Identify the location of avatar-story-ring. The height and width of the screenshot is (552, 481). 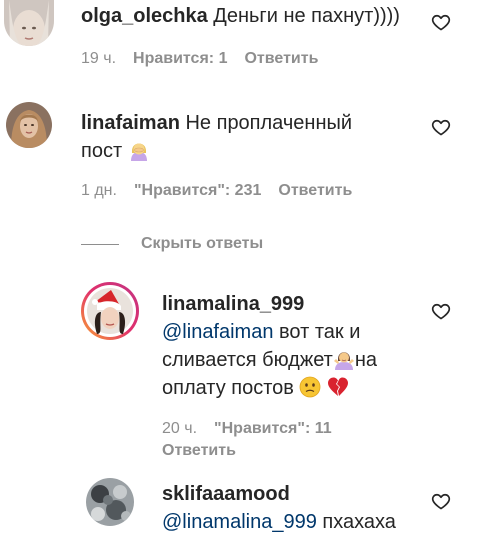
(110, 311).